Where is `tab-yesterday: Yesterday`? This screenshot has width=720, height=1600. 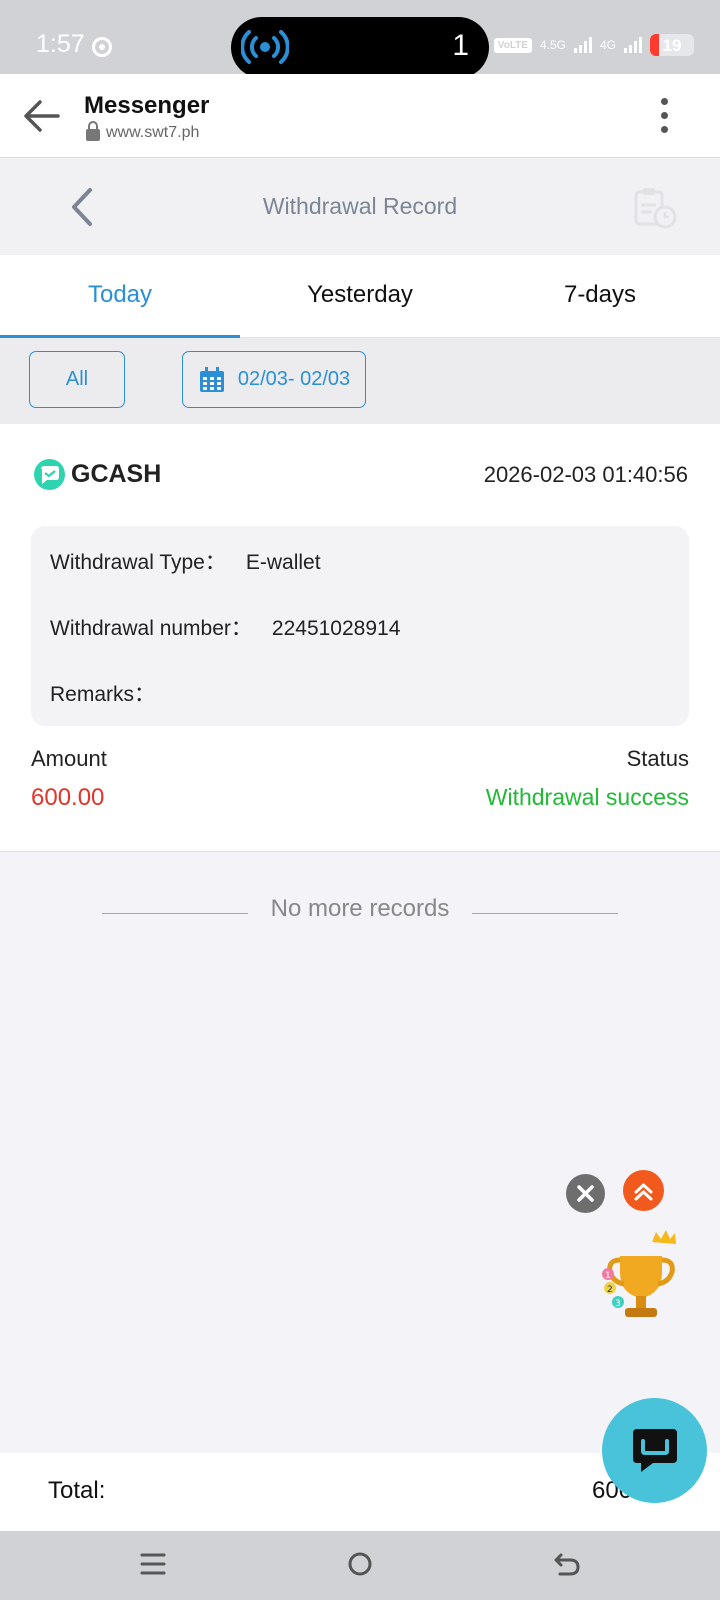
tab-yesterday: Yesterday is located at coordinates (360, 296).